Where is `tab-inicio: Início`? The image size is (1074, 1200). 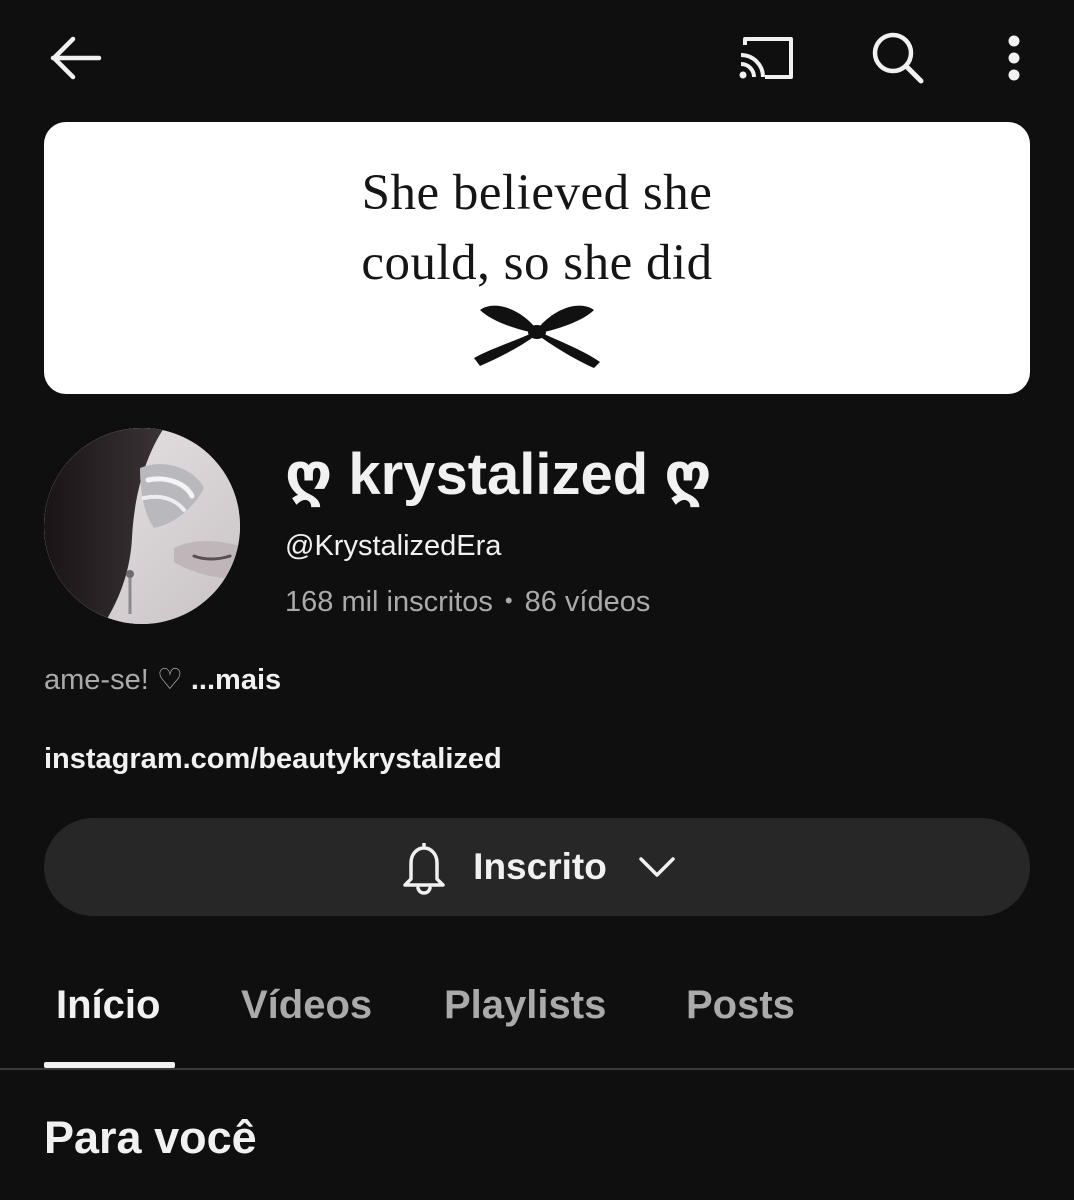
tab-inicio: Início is located at coordinates (108, 1005).